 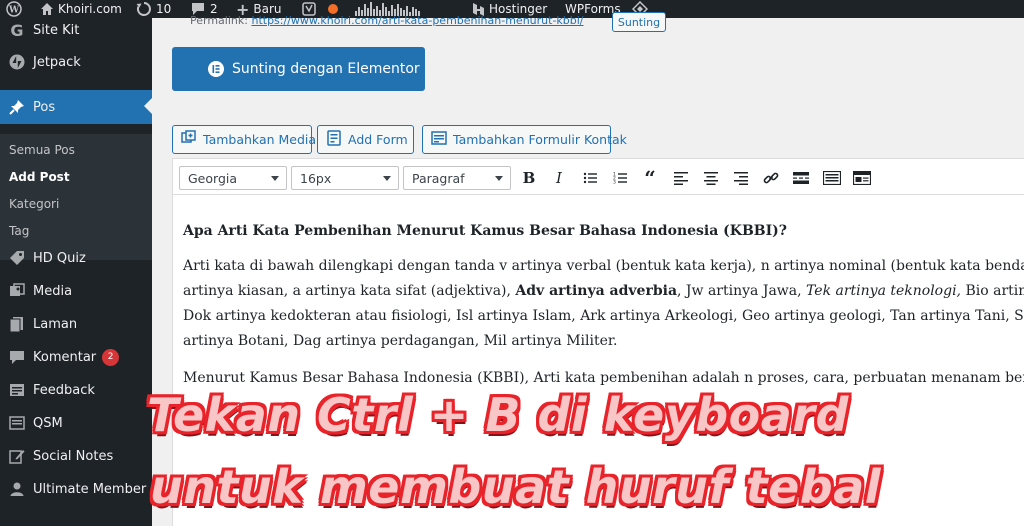 I want to click on sidebar-item-qsm: QSM, so click(x=76, y=423).